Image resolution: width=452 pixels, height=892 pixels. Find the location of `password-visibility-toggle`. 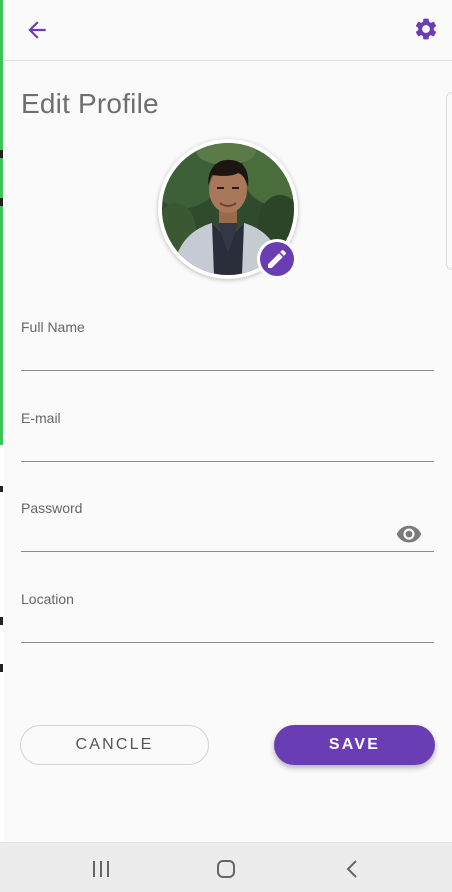

password-visibility-toggle is located at coordinates (409, 533).